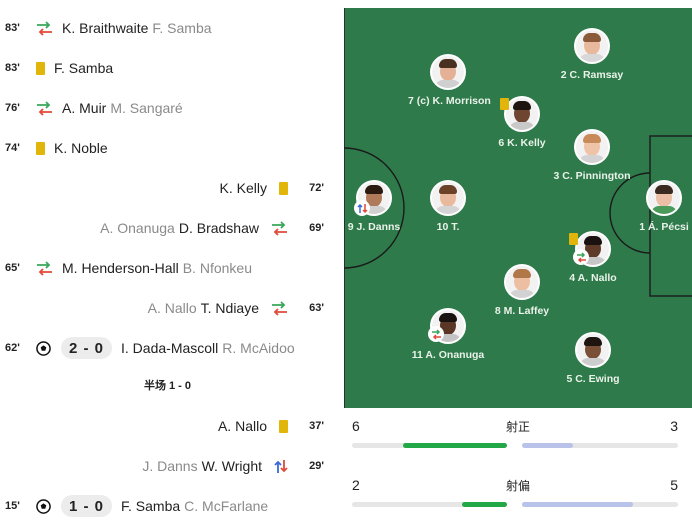  Describe the element at coordinates (12, 348) in the screenshot. I see `event-minute: 62'` at that location.